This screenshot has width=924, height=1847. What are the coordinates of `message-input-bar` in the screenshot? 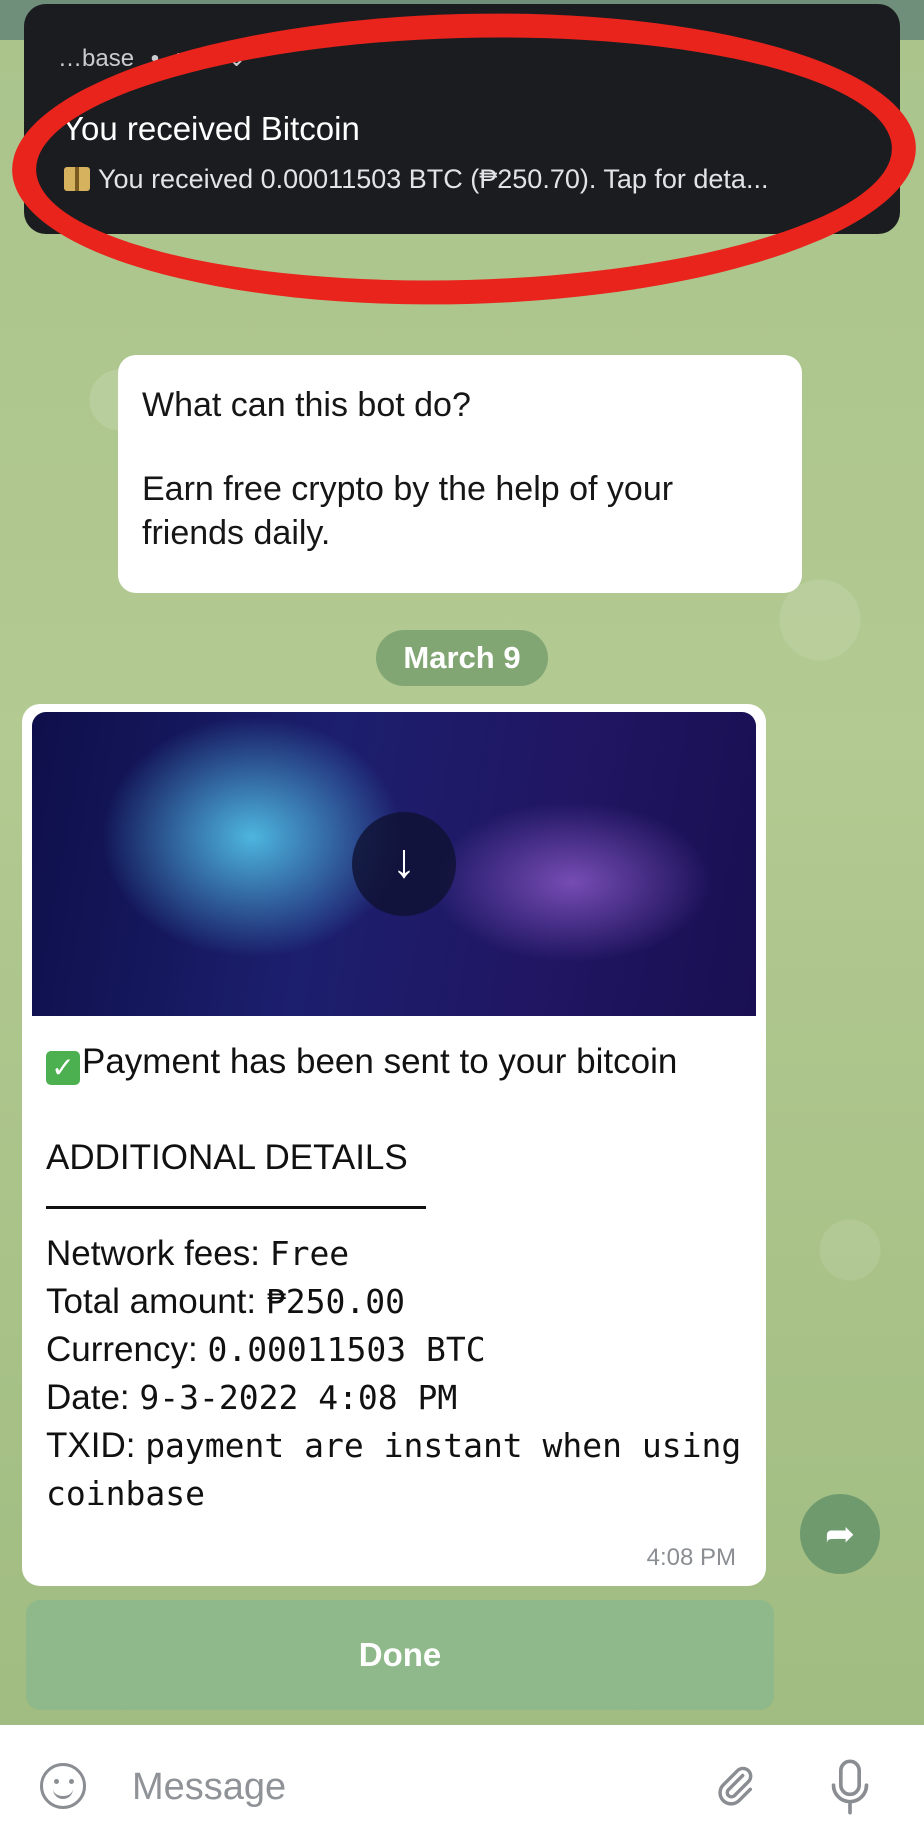 It's located at (462, 1786).